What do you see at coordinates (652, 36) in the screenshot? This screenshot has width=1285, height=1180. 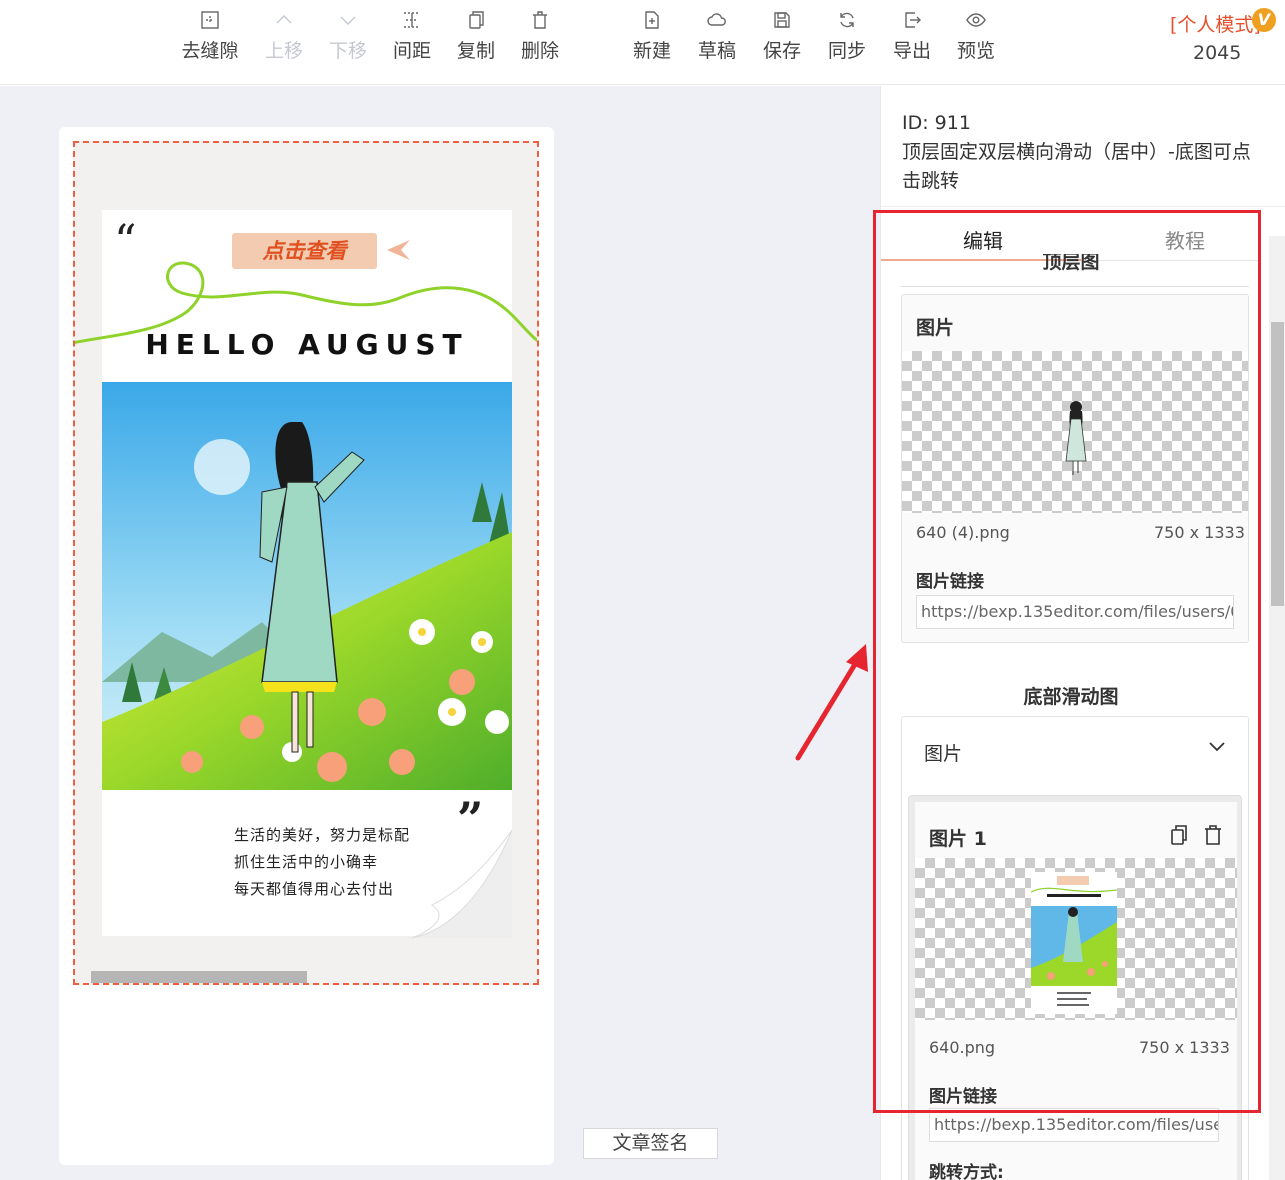 I see `new-button: 新建` at bounding box center [652, 36].